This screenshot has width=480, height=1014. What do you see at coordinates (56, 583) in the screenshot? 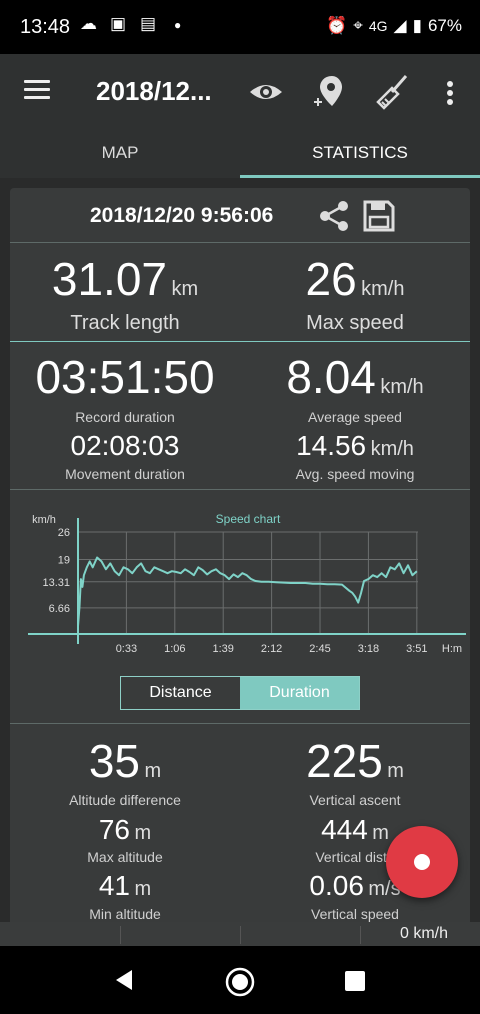
I see `chart-y-tick-label: 13.31` at bounding box center [56, 583].